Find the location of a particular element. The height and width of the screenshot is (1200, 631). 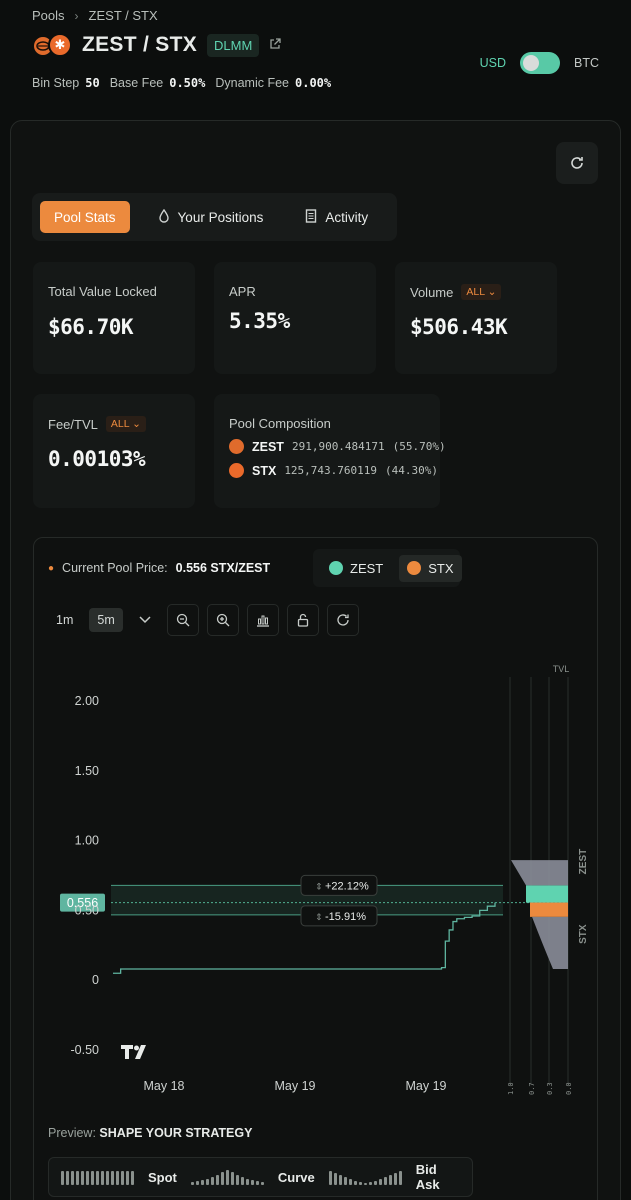

breadcrumb-pools-link: Pools is located at coordinates (48, 15).